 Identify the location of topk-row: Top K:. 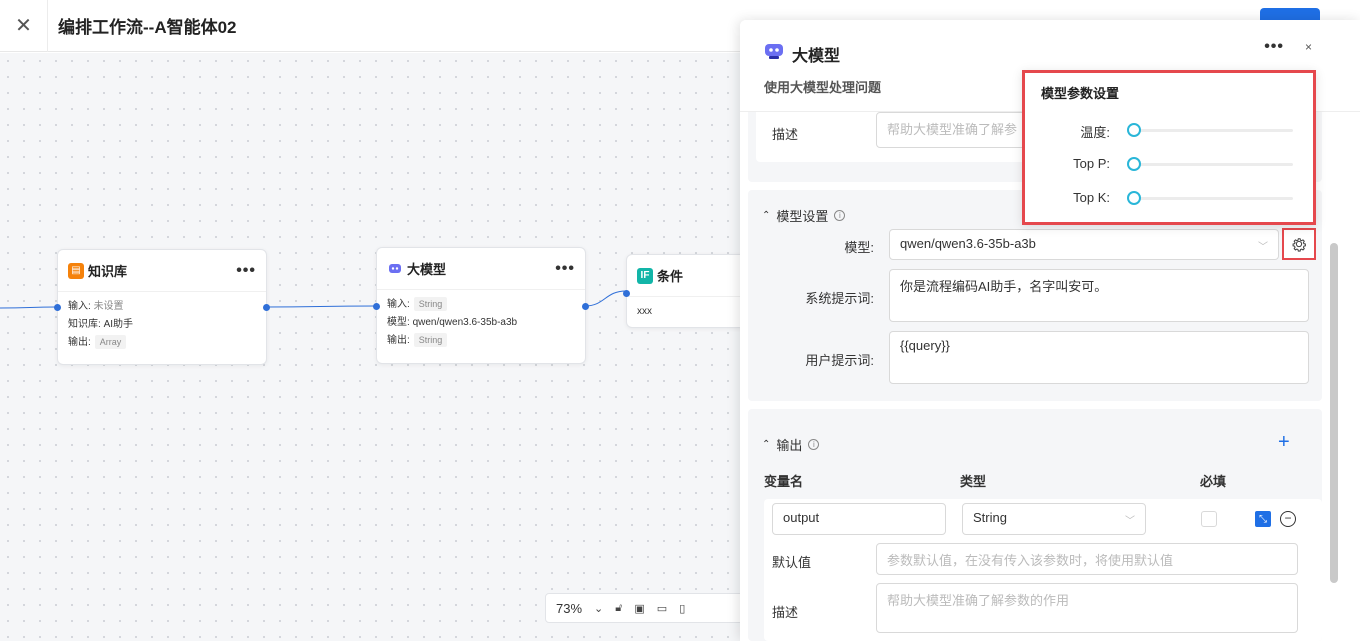
(1170, 198).